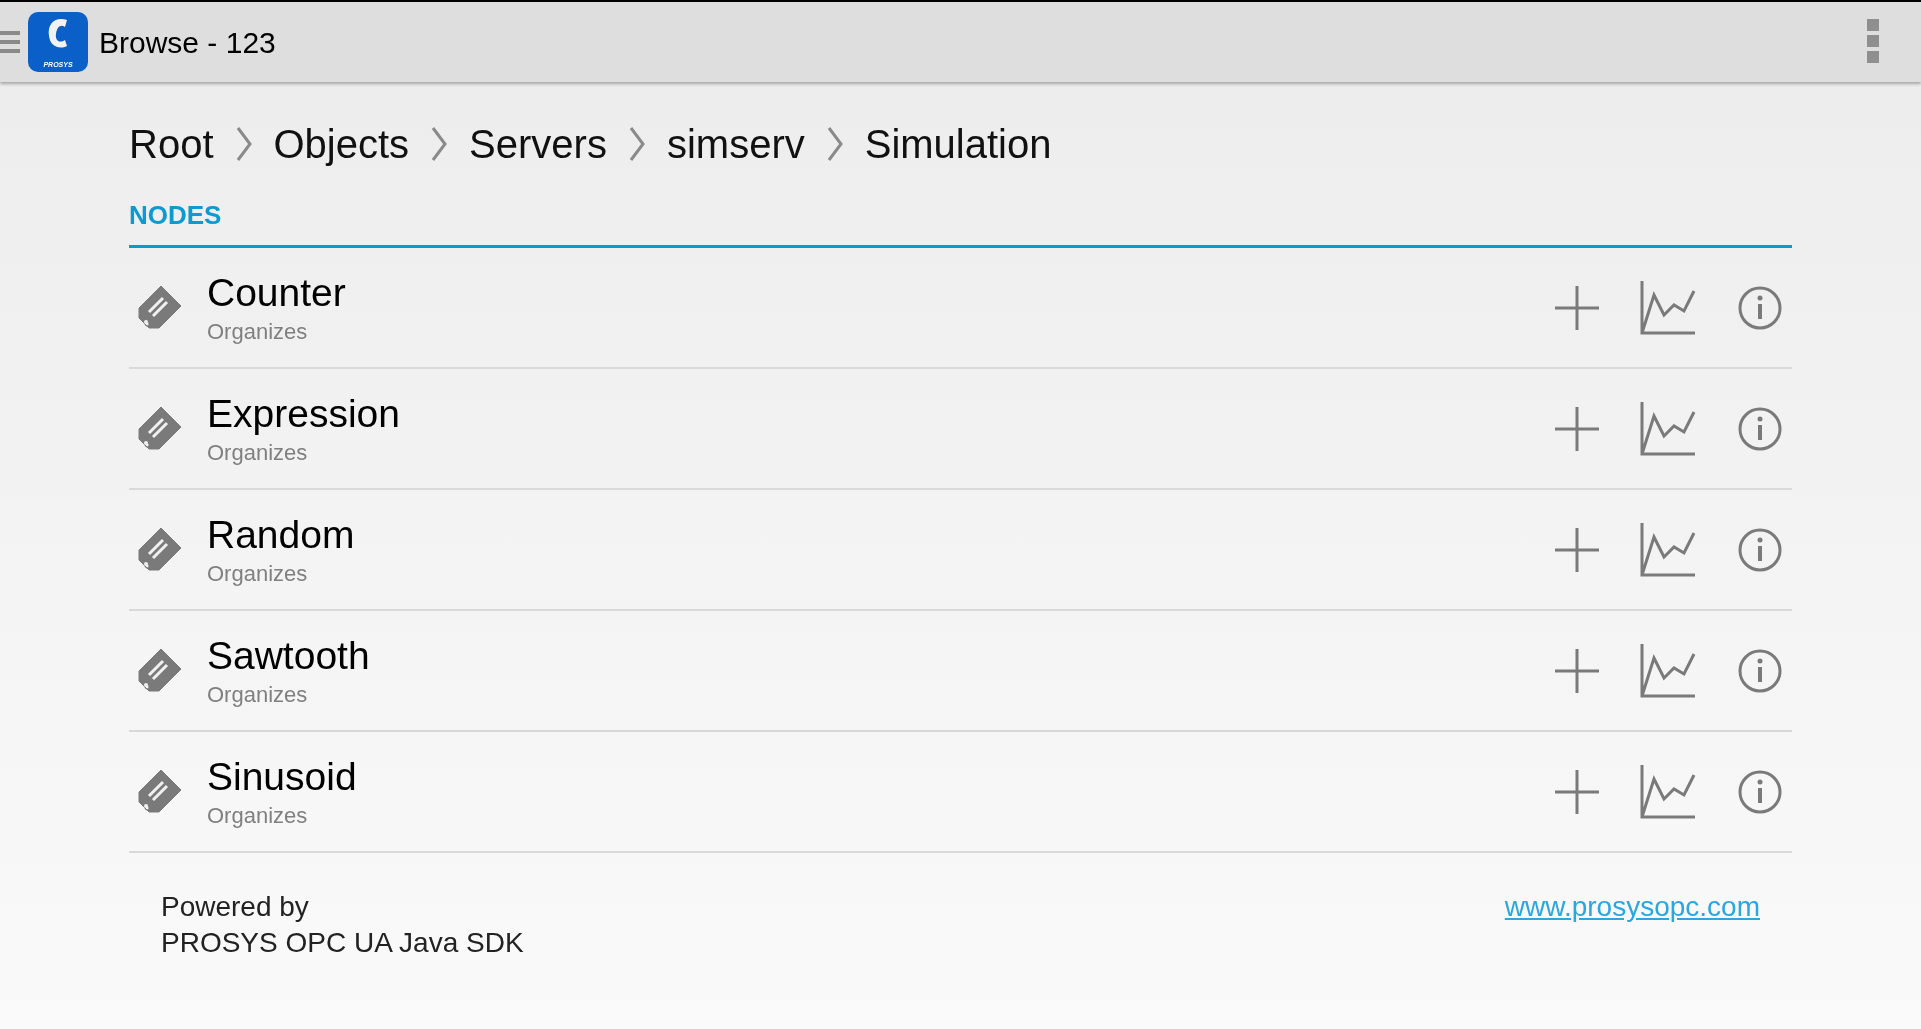 Image resolution: width=1921 pixels, height=1029 pixels. What do you see at coordinates (342, 943) in the screenshot?
I see `powered-by-text: PROSYS OPC UA Java SDK` at bounding box center [342, 943].